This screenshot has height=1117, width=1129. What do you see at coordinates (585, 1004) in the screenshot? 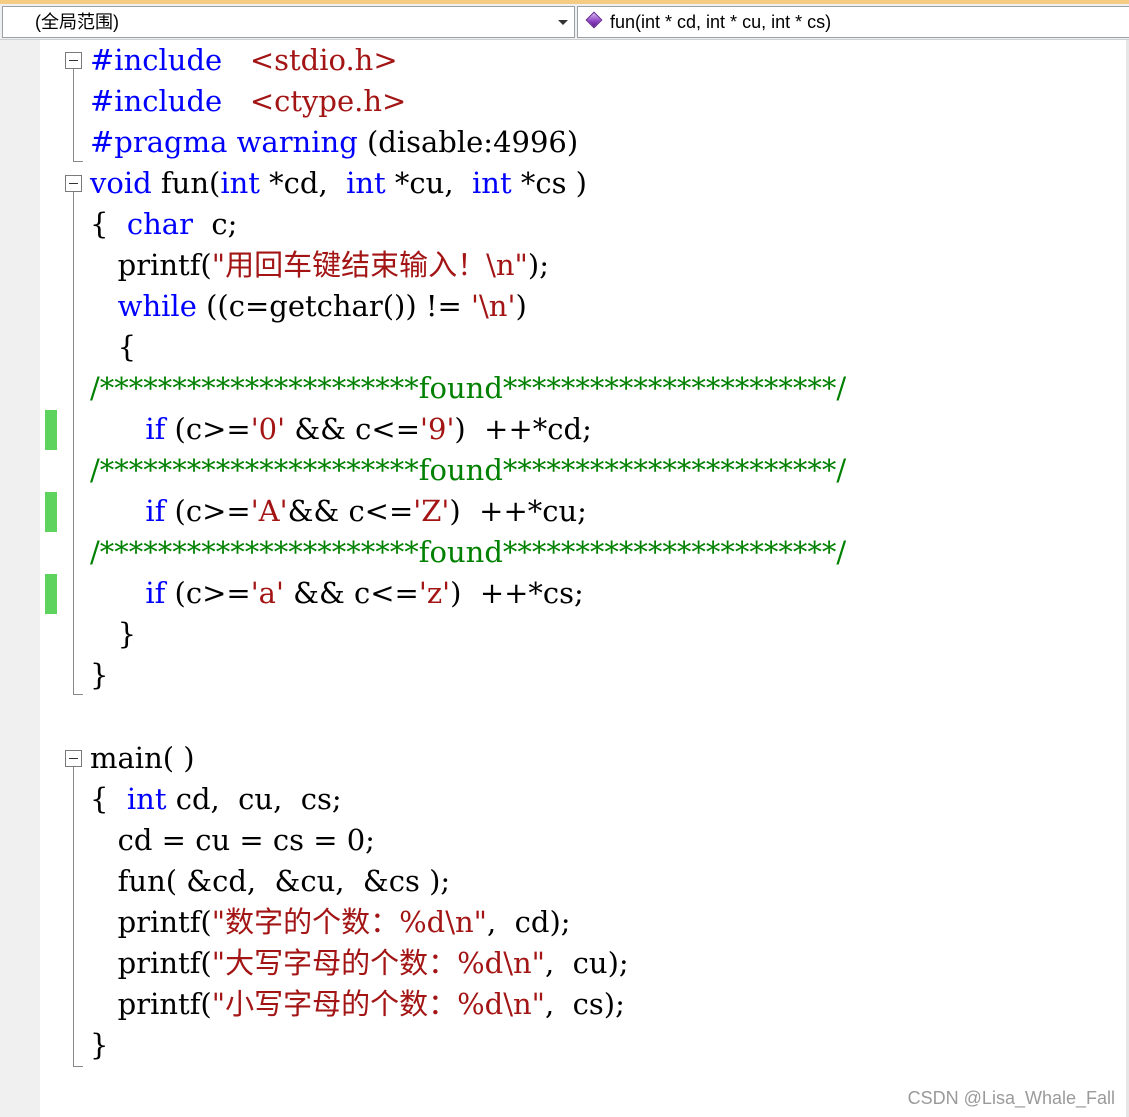
I see `code-text: , cs);` at bounding box center [585, 1004].